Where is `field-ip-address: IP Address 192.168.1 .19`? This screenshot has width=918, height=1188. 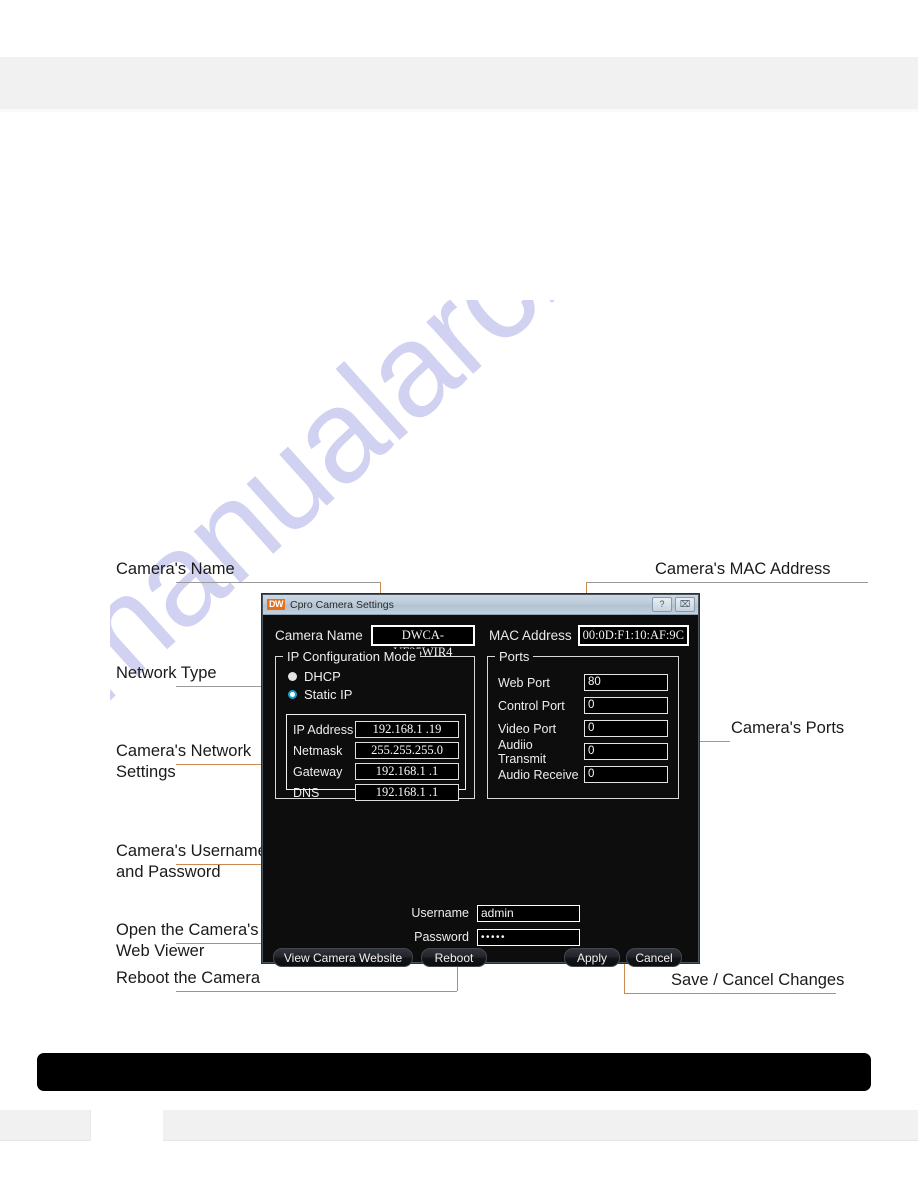 field-ip-address: IP Address 192.168.1 .19 is located at coordinates (376, 729).